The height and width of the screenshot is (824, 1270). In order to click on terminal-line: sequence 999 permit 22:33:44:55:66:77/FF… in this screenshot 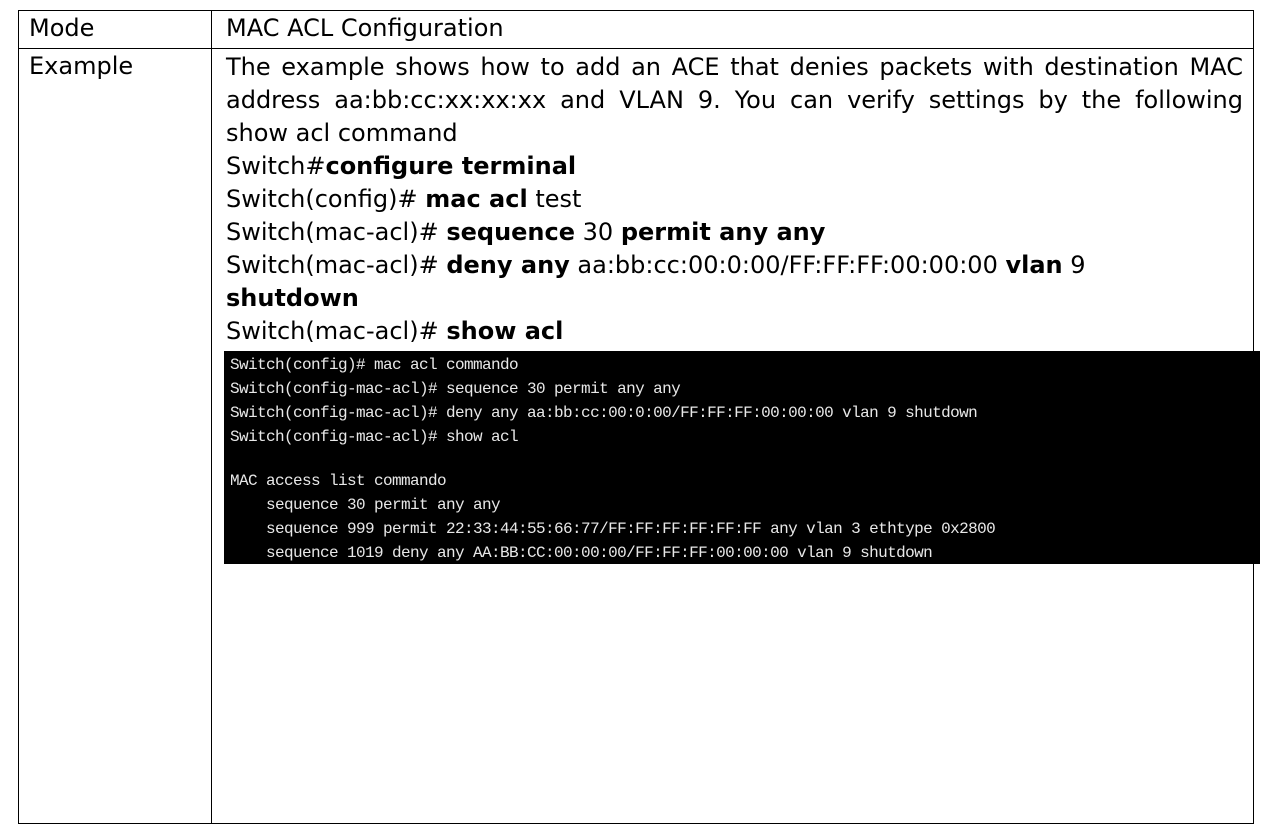, I will do `click(613, 529)`.